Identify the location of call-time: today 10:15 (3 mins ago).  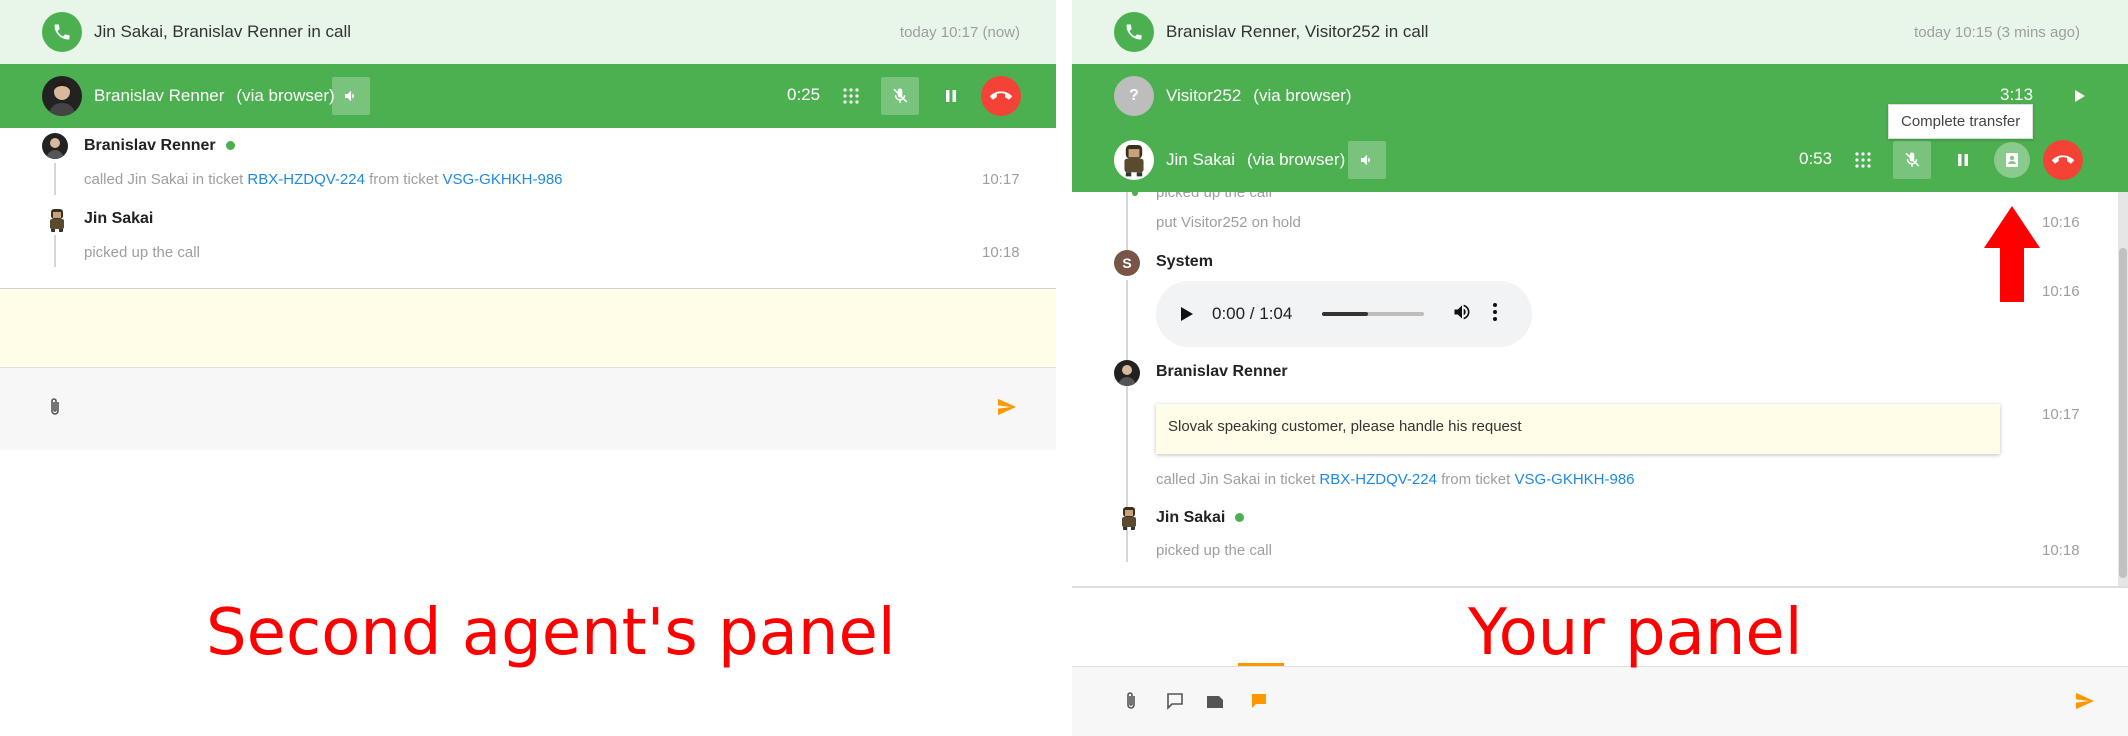
(1997, 32).